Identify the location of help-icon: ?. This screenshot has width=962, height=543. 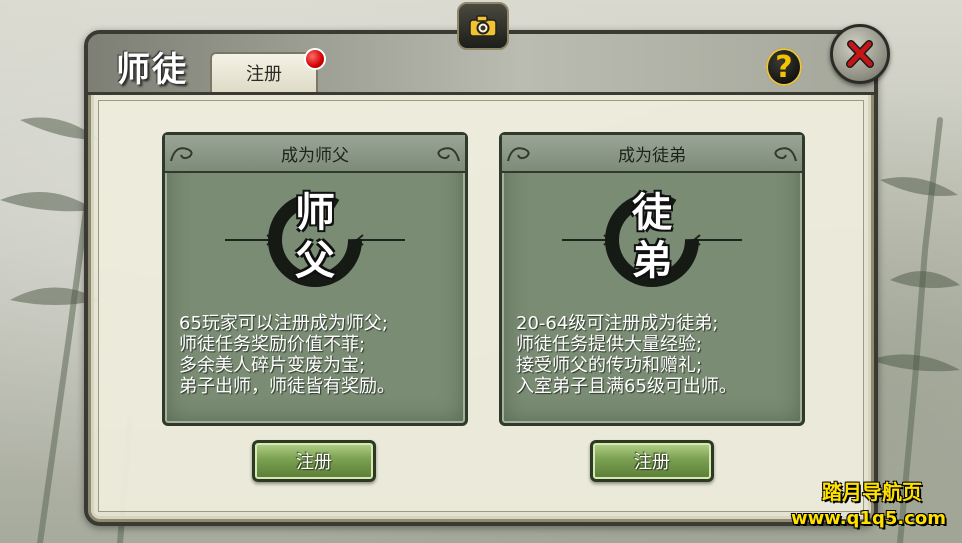
(784, 67).